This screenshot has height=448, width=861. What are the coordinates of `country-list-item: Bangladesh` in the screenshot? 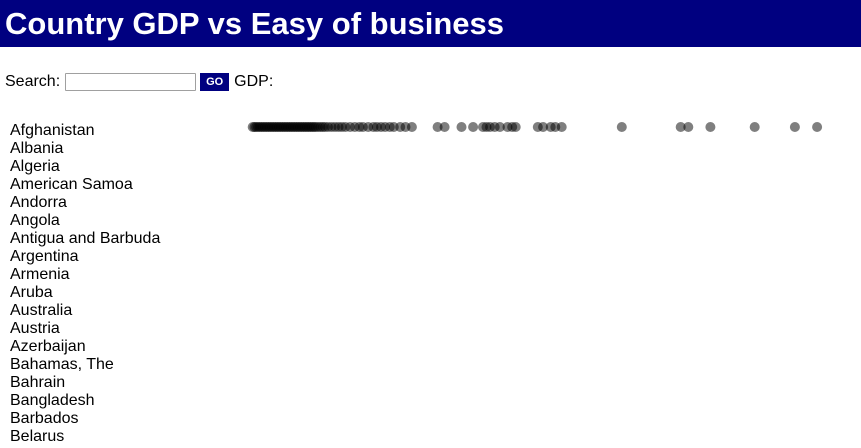 It's located at (85, 401).